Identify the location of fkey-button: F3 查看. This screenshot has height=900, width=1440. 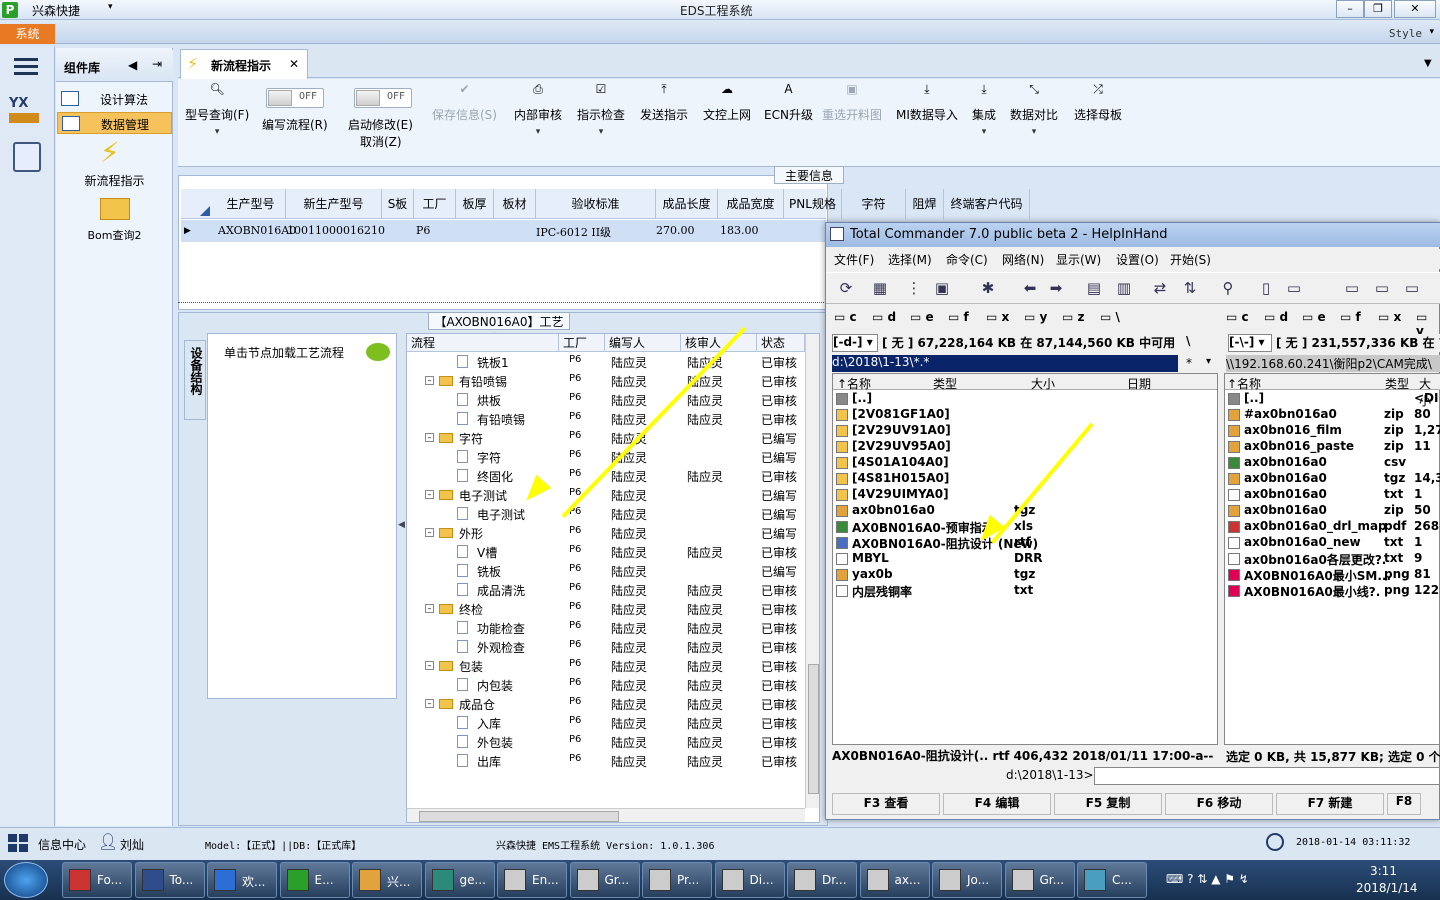
(886, 804).